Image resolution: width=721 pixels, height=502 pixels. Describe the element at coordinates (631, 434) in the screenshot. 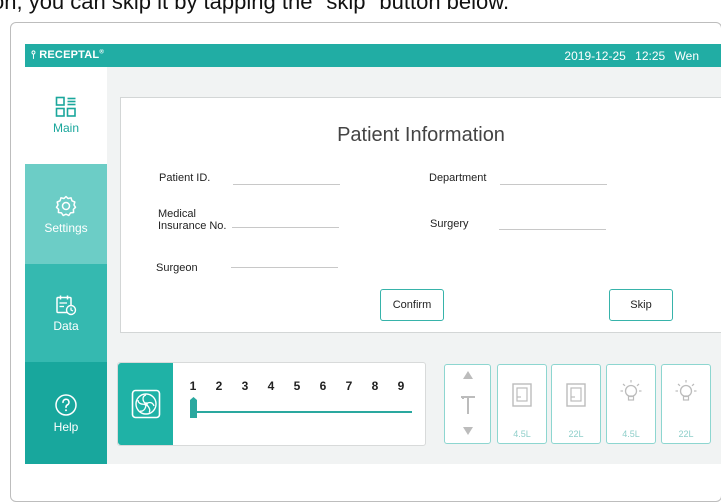

I see `light-caption: 4.5L` at that location.